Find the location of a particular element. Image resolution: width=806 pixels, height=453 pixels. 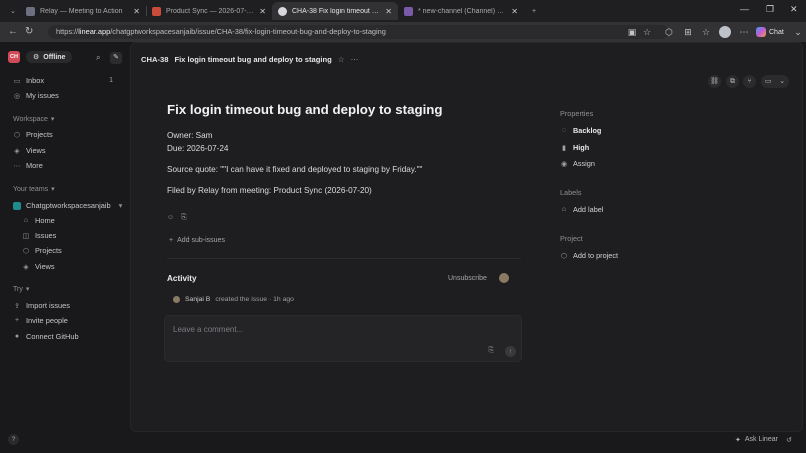

priority-value: High is located at coordinates (581, 147).